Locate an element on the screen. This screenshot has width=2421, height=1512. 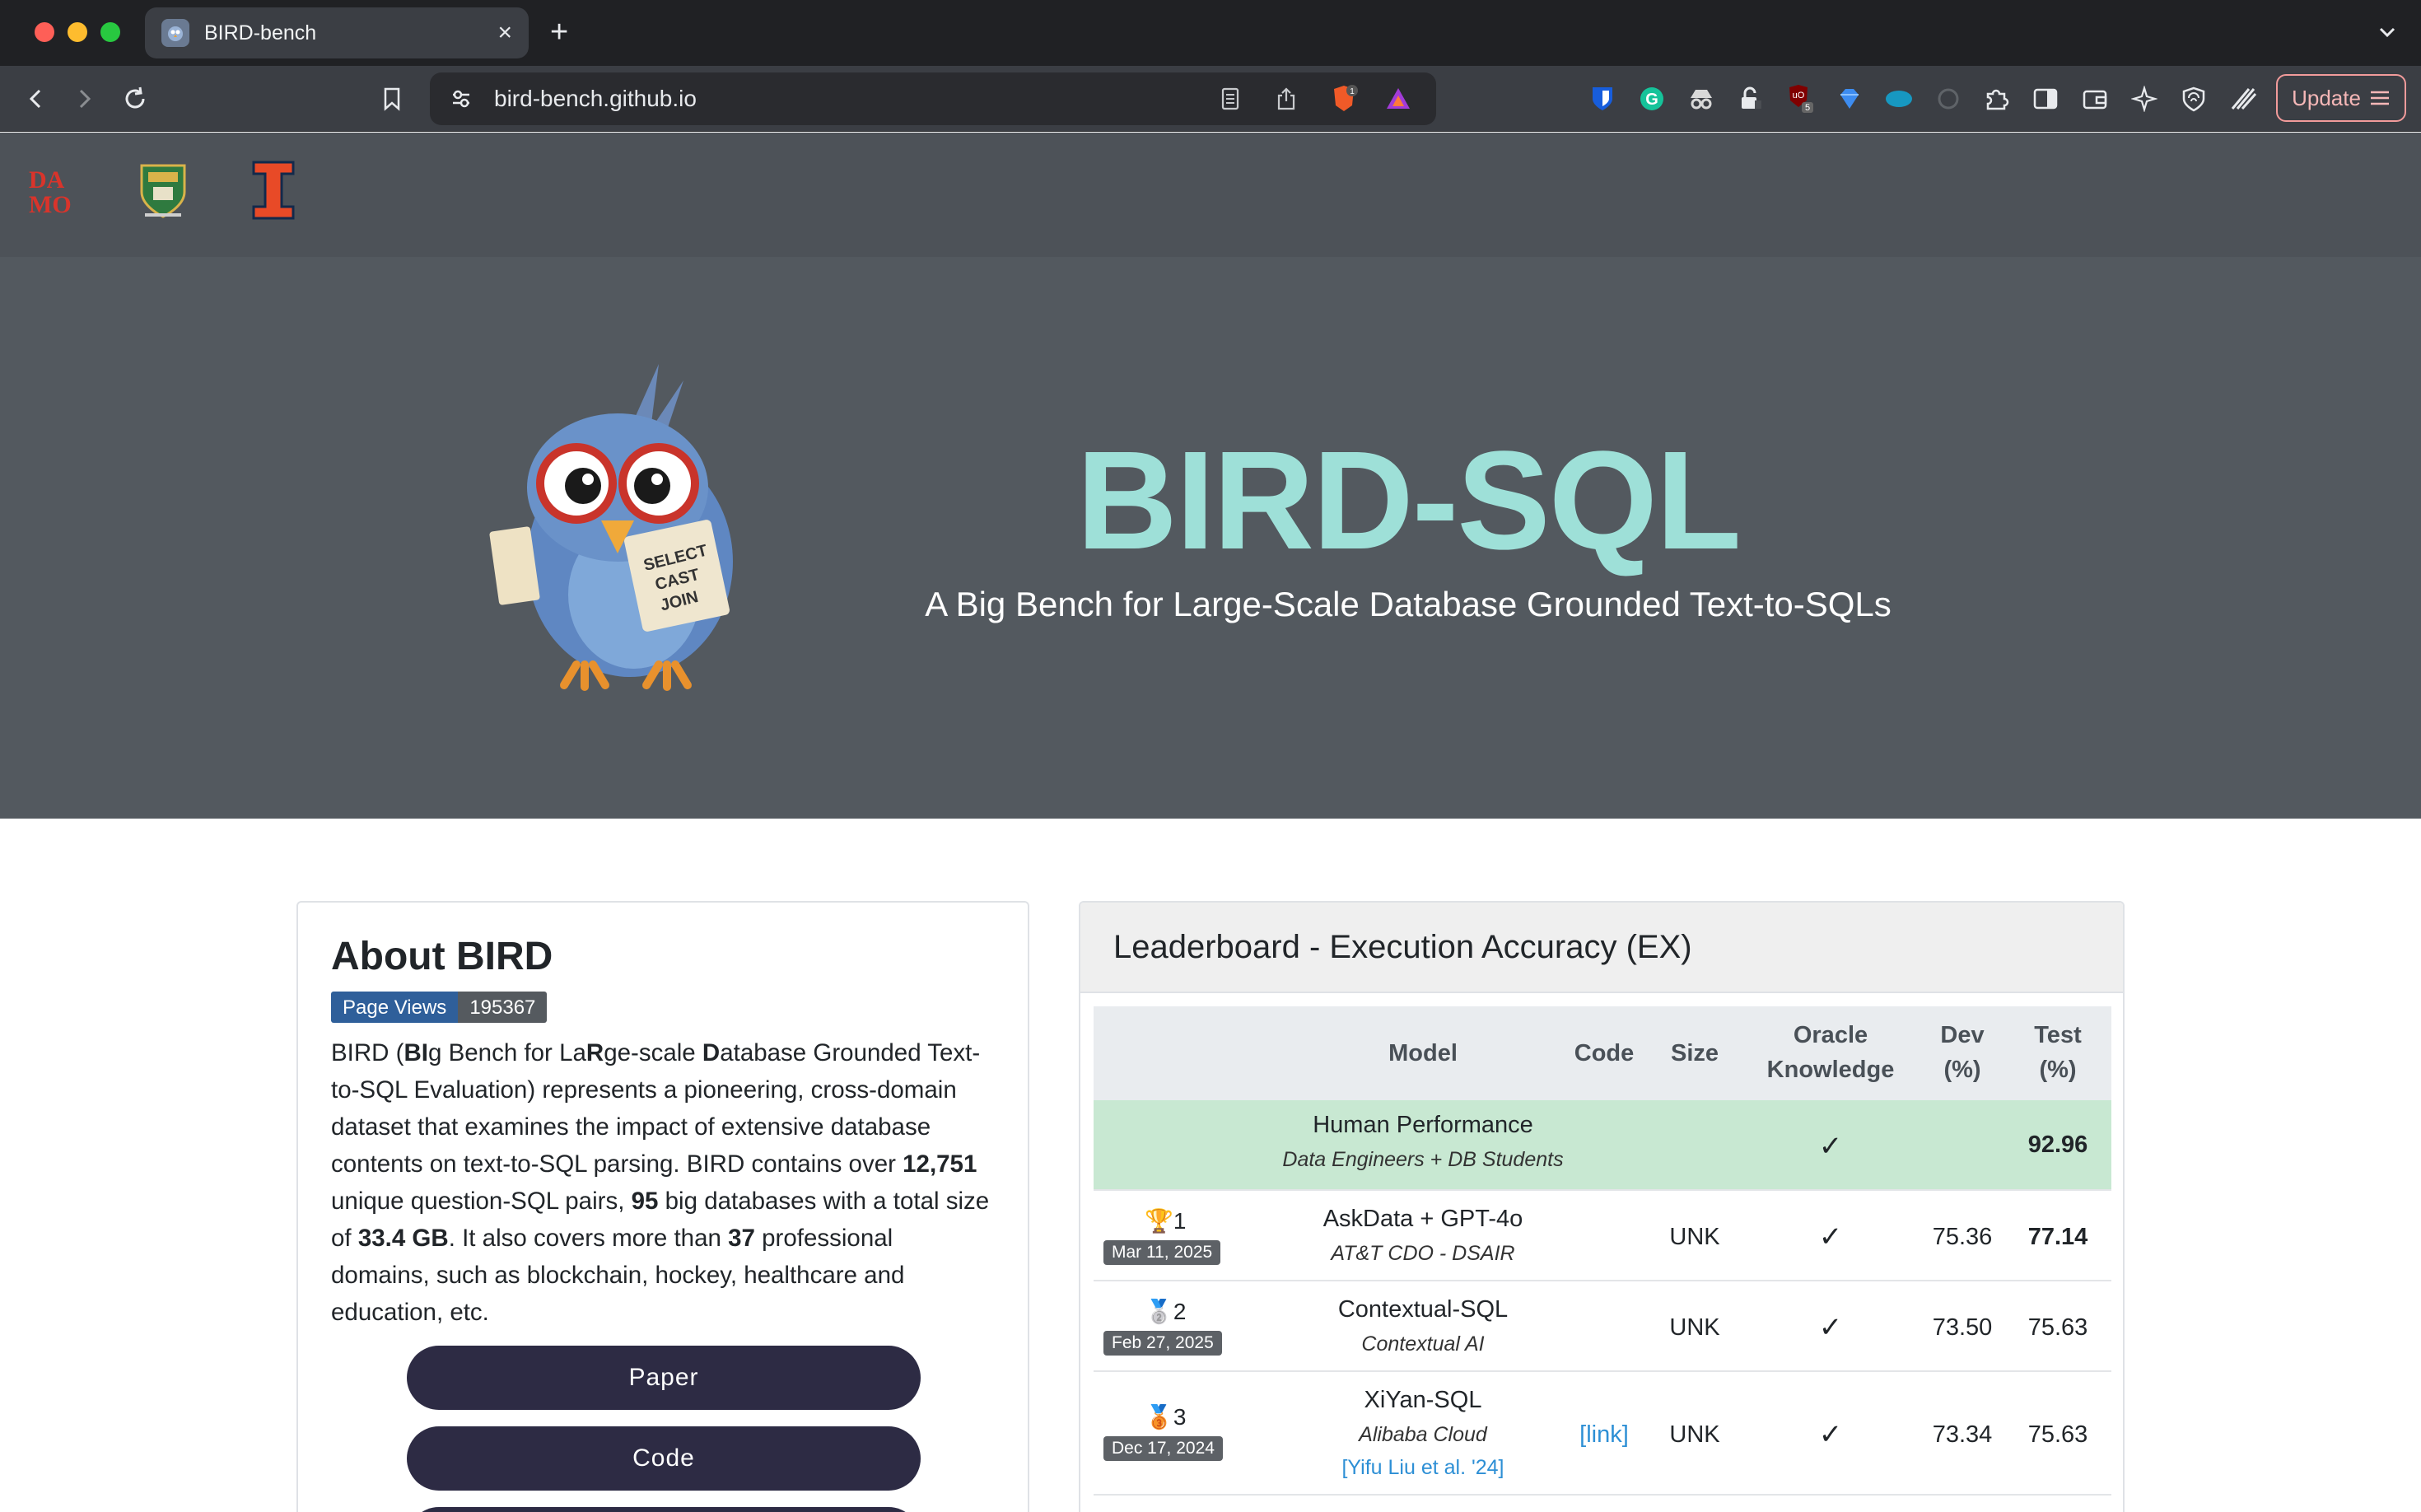
dev-score: 75.36 is located at coordinates (1962, 1237).